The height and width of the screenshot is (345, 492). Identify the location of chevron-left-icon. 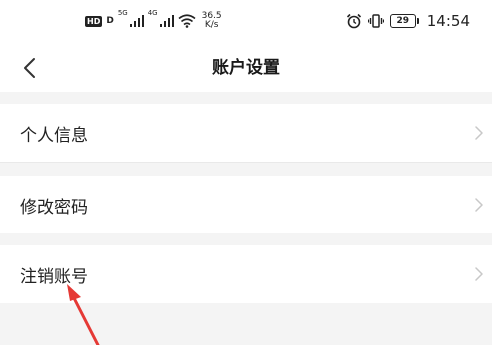
(29, 68).